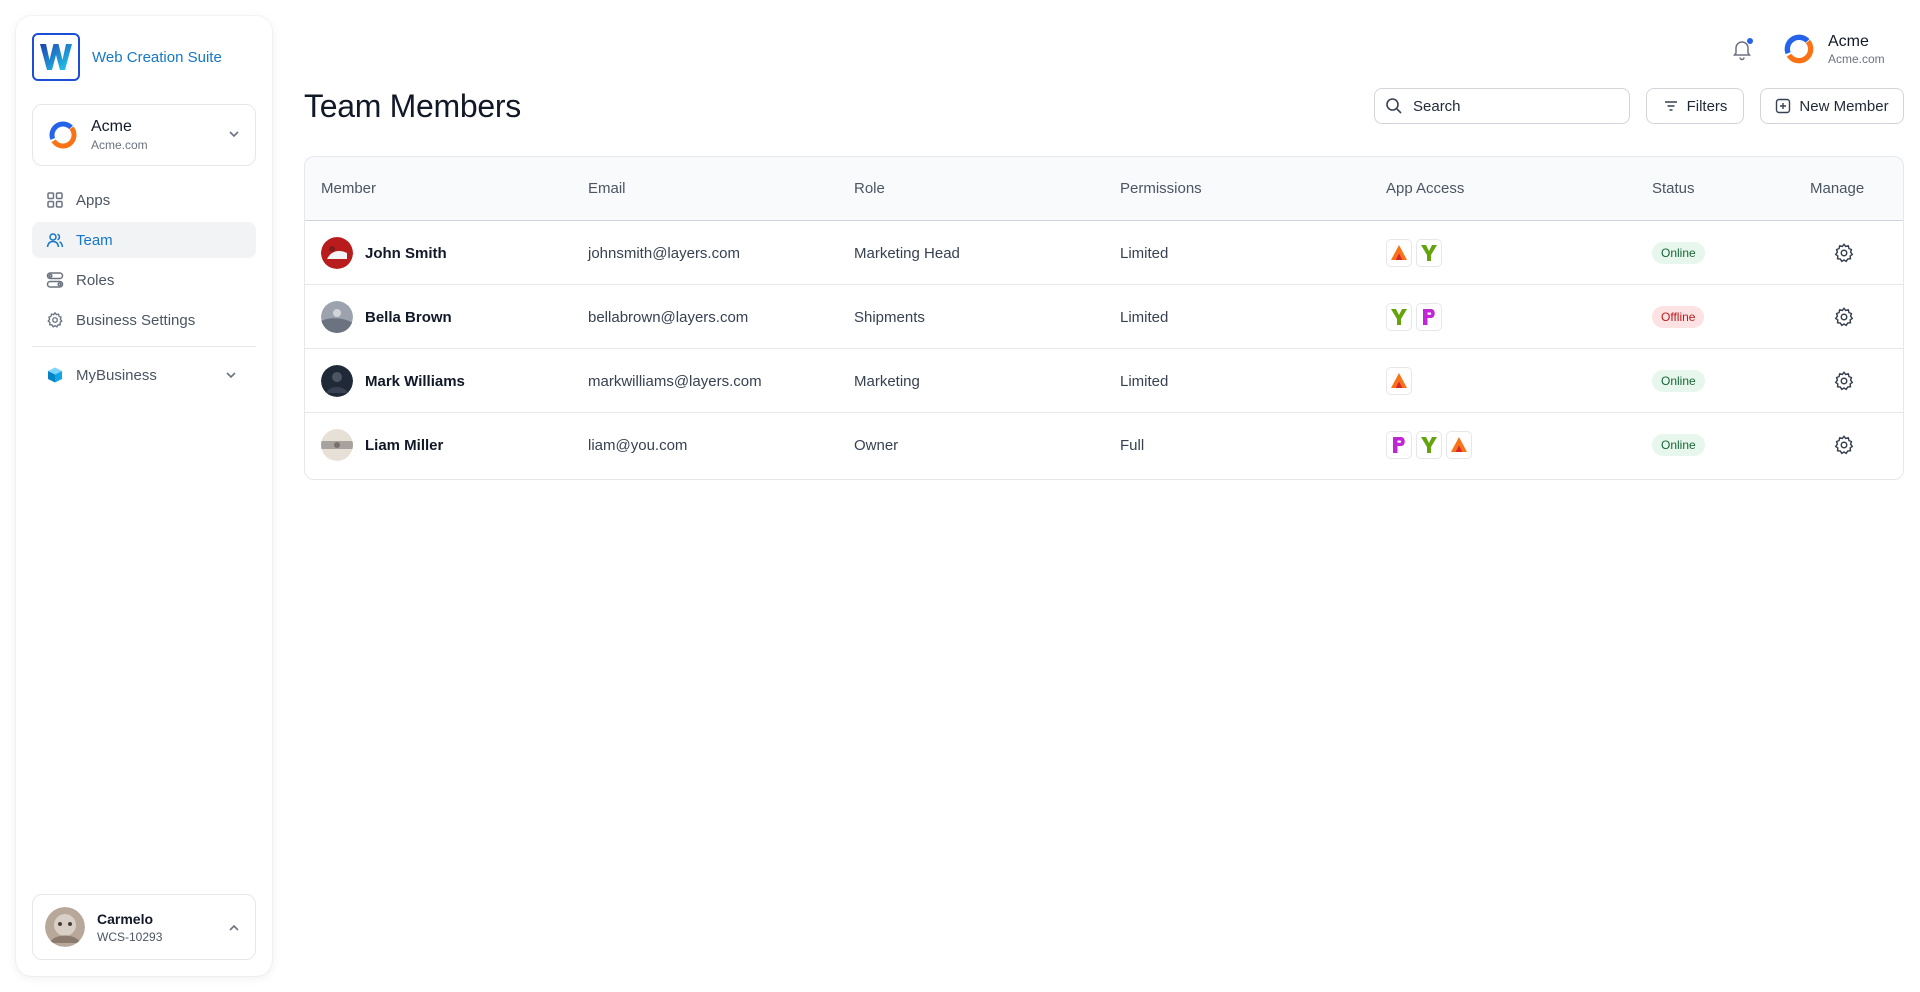 The height and width of the screenshot is (992, 1920). I want to click on new-member-label: New Member, so click(1844, 106).